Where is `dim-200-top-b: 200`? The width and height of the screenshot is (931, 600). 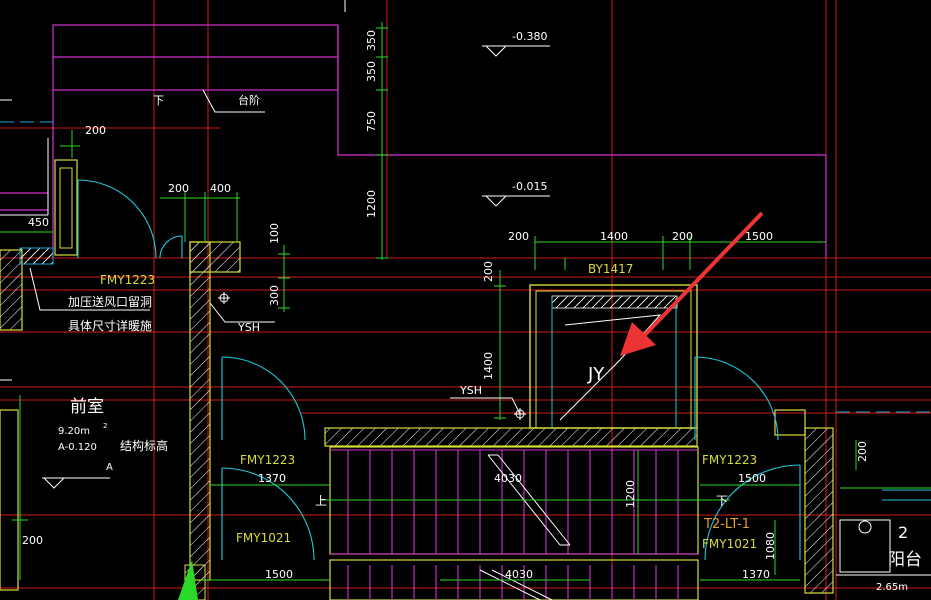
dim-200-top-b: 200 is located at coordinates (682, 236).